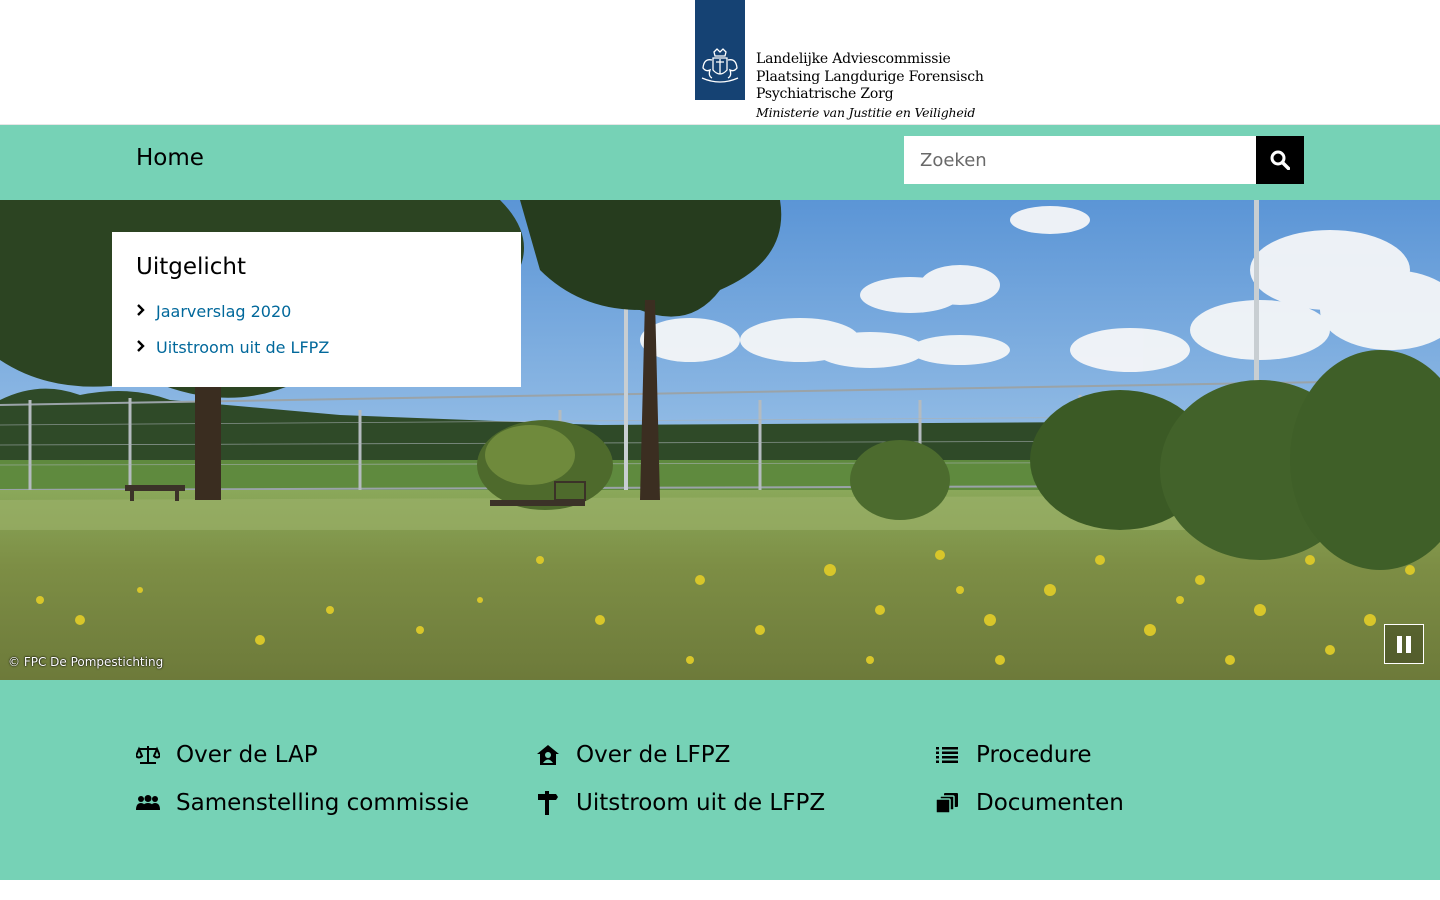  Describe the element at coordinates (720, 890) in the screenshot. I see `footer-strip` at that location.